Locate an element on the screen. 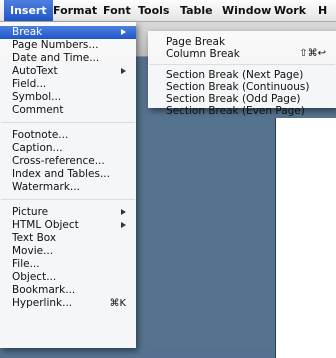  menu-item-label: Comment is located at coordinates (38, 110).